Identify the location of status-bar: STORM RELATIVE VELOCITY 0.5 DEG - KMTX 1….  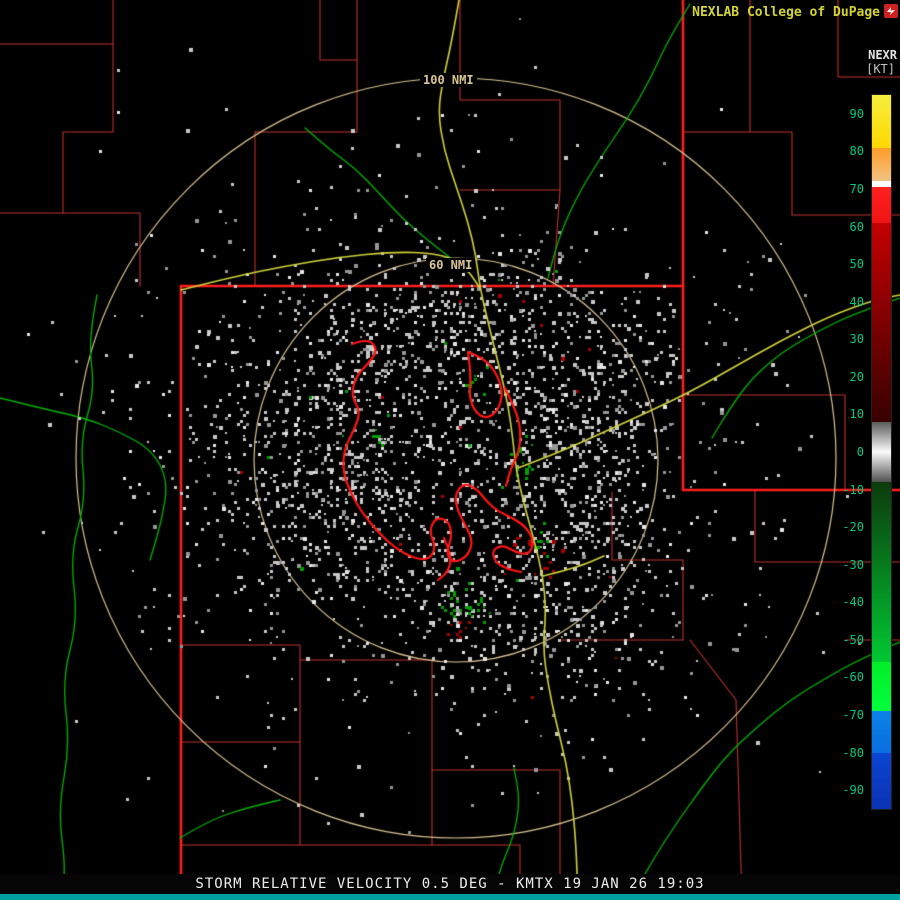
(450, 884).